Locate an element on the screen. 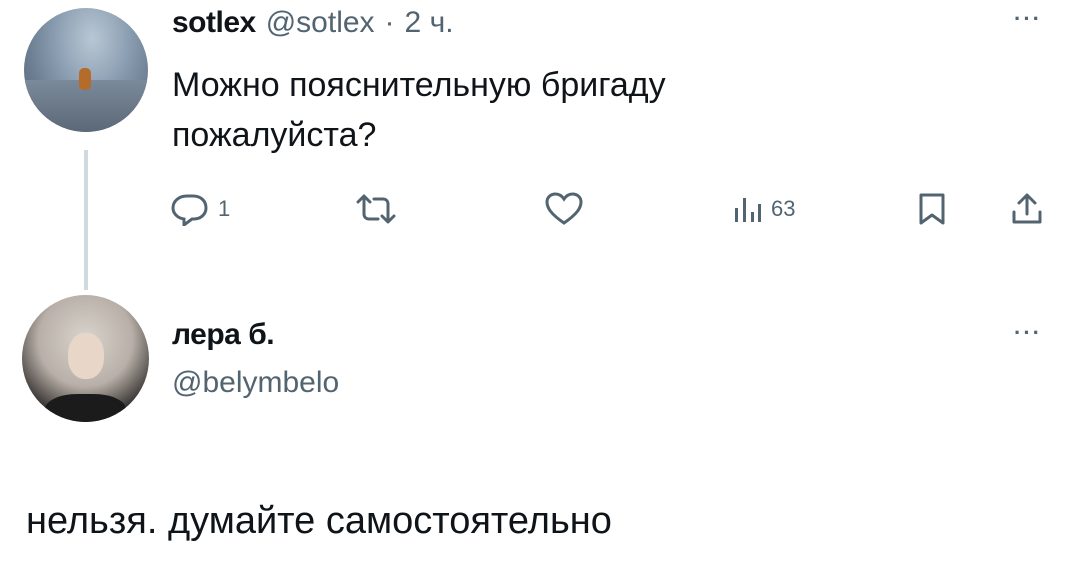 The image size is (1079, 580). reply-icon is located at coordinates (190, 209).